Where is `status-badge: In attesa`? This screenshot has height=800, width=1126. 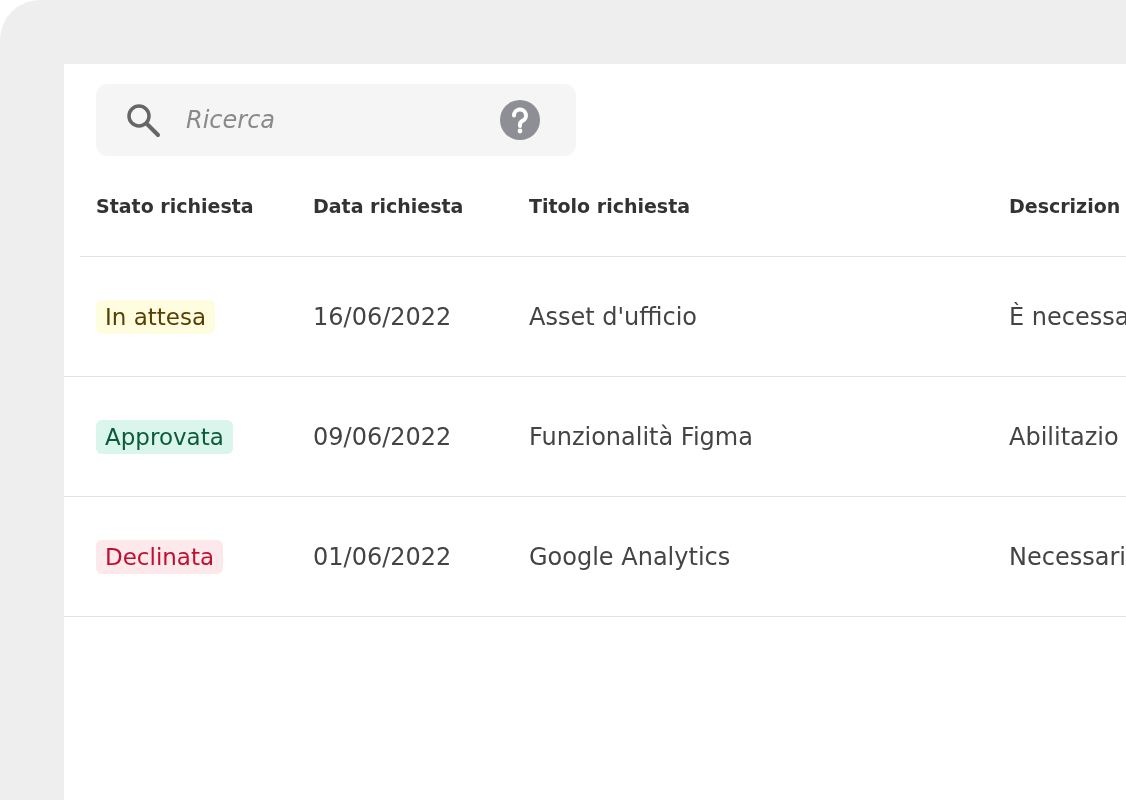 status-badge: In attesa is located at coordinates (156, 316).